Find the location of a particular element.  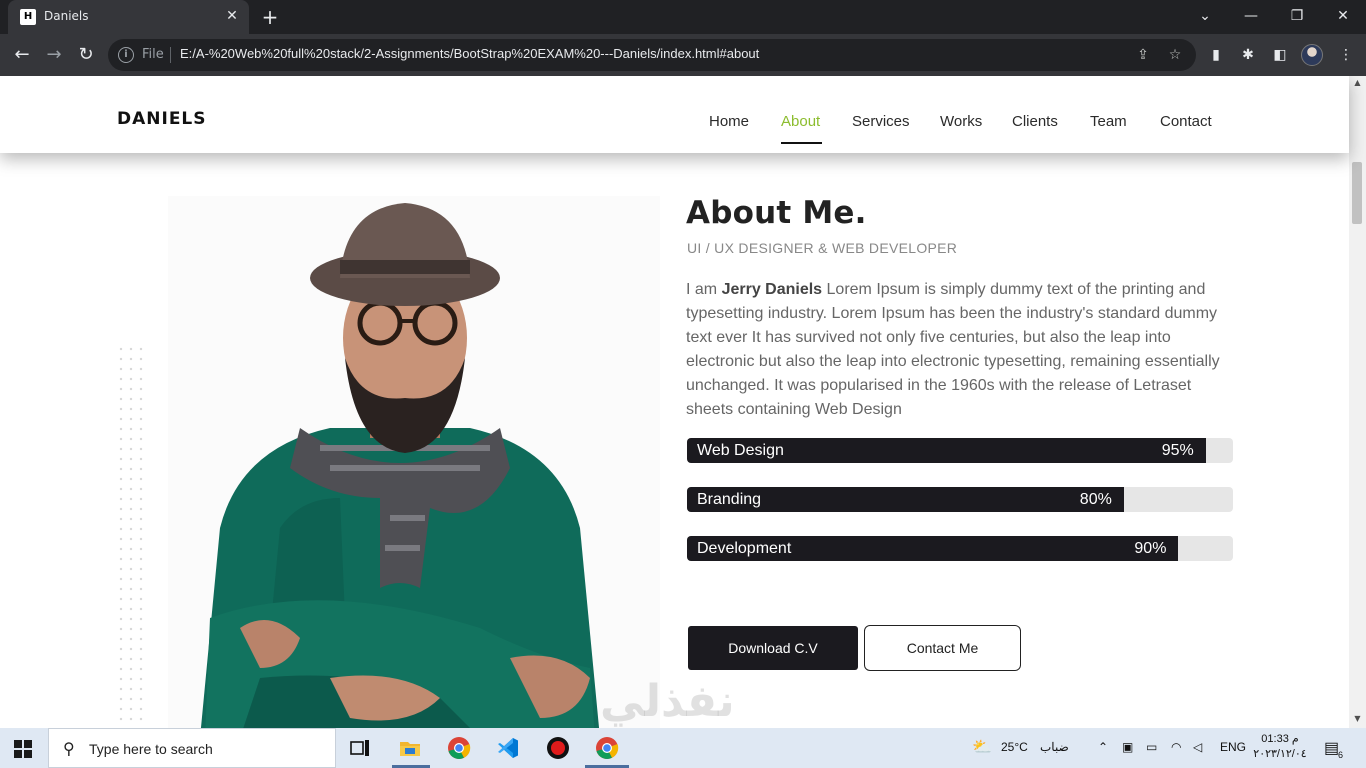

favicon-icon: H is located at coordinates (28, 17).